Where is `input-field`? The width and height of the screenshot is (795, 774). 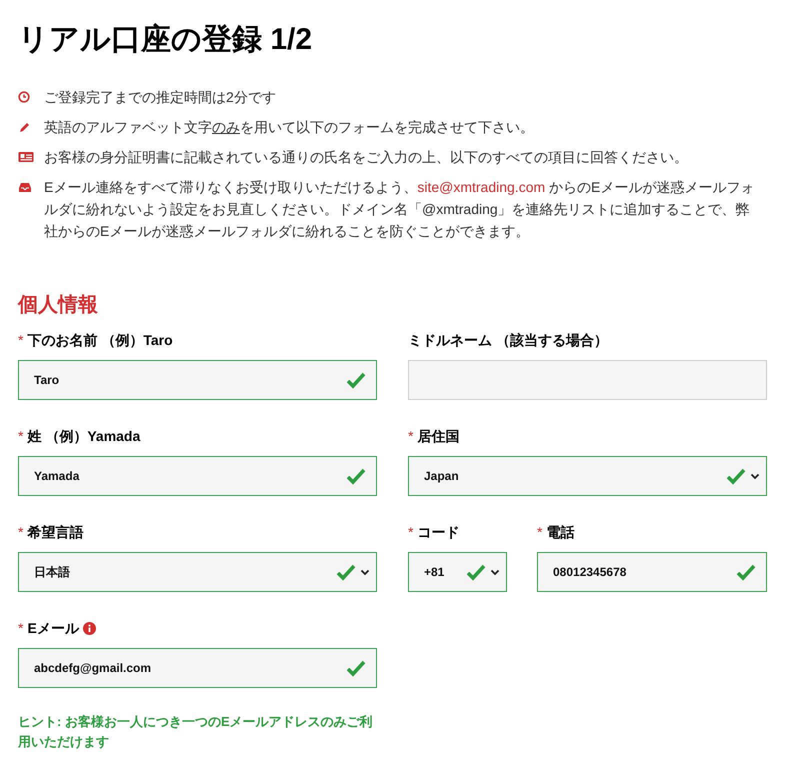 input-field is located at coordinates (587, 380).